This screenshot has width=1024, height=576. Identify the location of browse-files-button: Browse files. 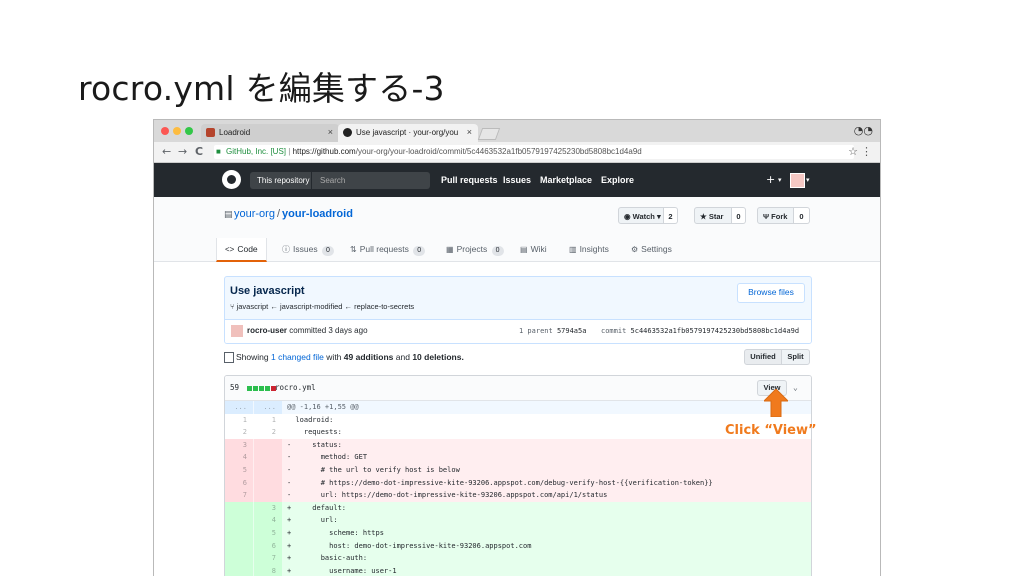
(771, 293).